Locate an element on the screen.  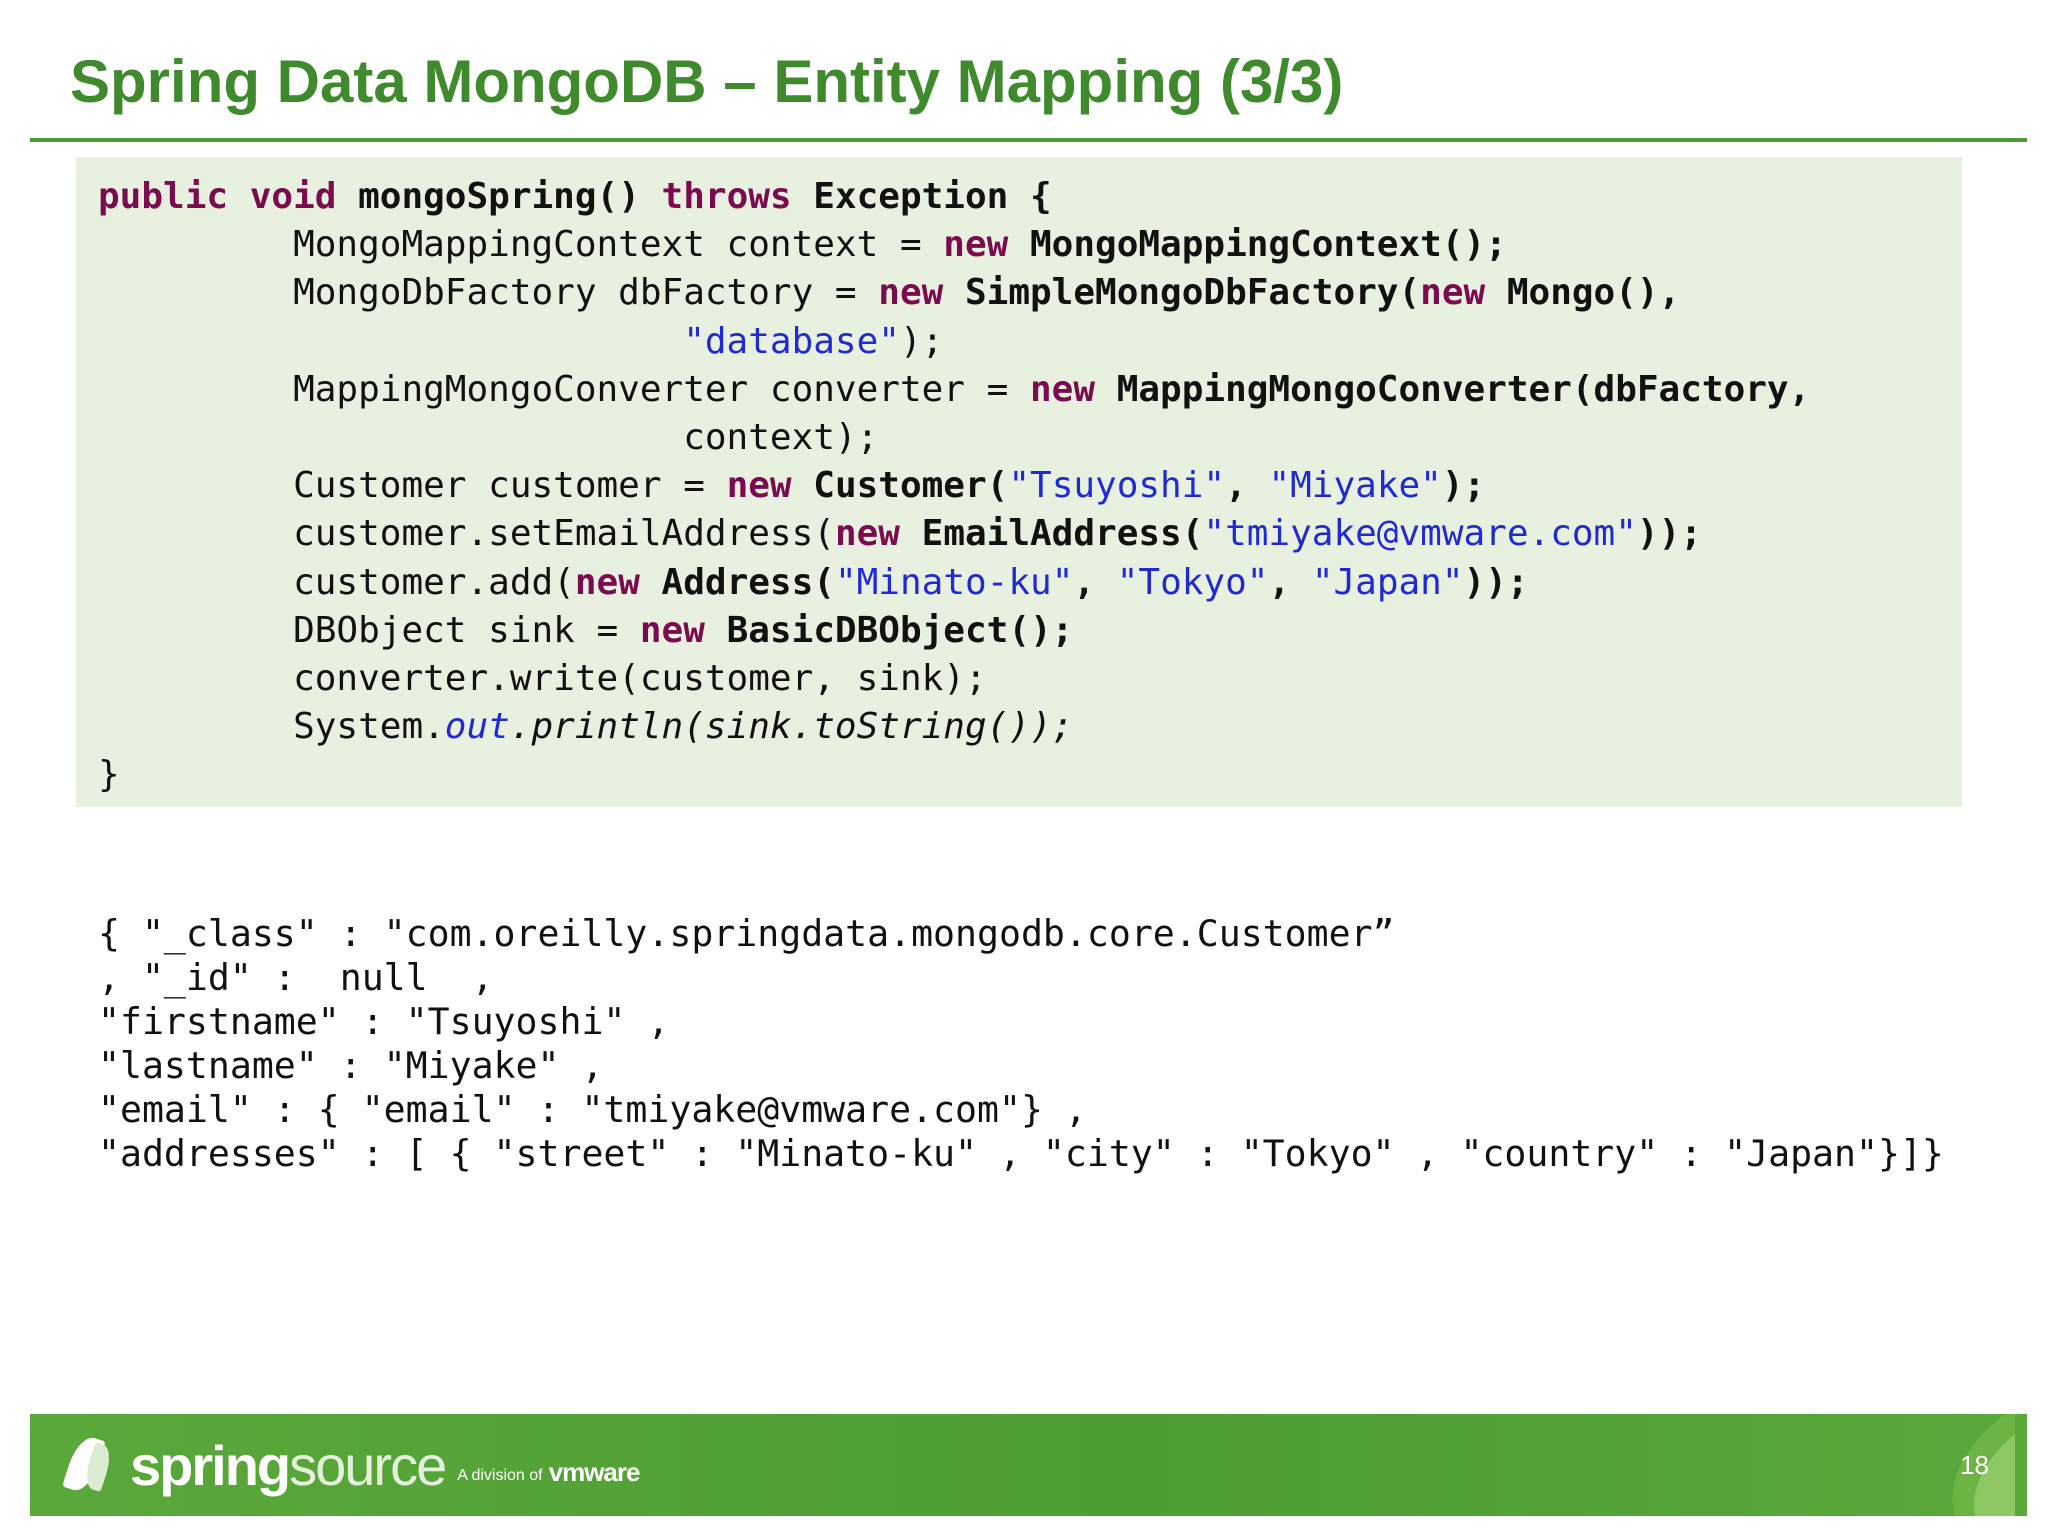
output-line: "firstname" : "Tsuyoshi" , is located at coordinates (384, 1021).